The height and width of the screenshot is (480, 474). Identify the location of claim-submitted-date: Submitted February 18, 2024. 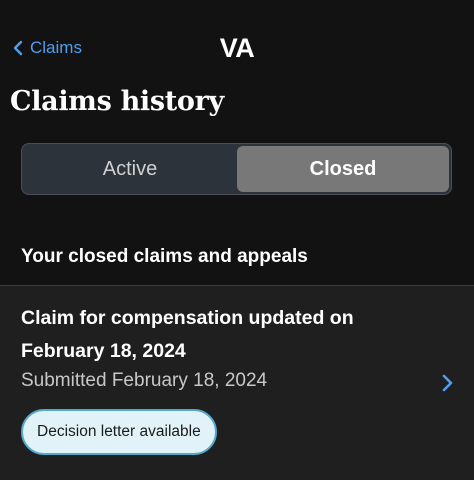
(144, 380).